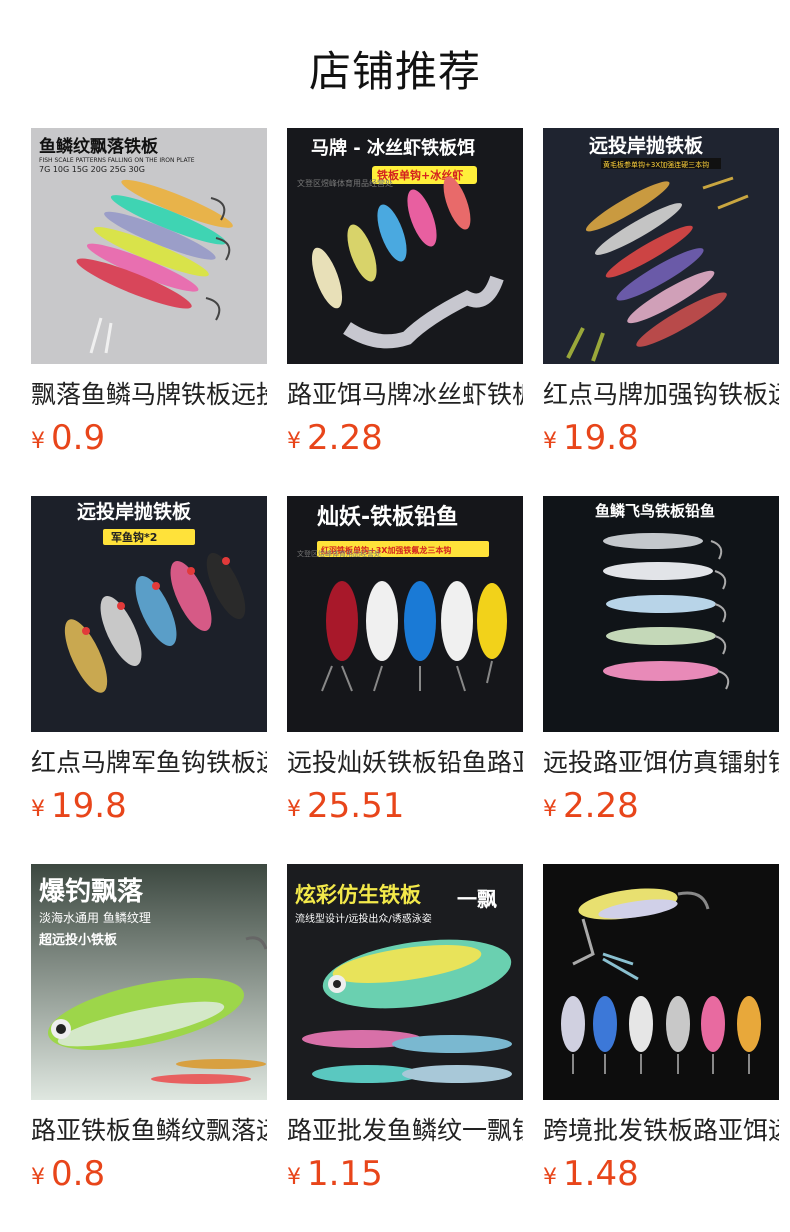 This screenshot has width=790, height=1232. Describe the element at coordinates (91, 892) in the screenshot. I see `image-banner-text: 爆钓飘落` at that location.